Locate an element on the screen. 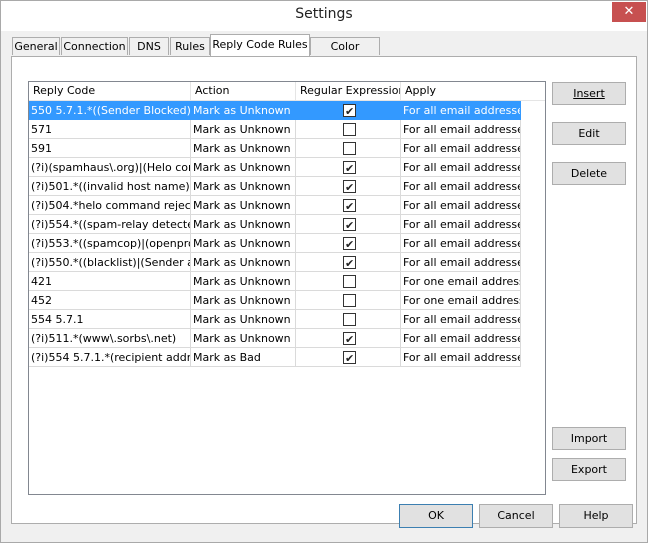 This screenshot has width=648, height=543. cancel-button: Cancel is located at coordinates (516, 516).